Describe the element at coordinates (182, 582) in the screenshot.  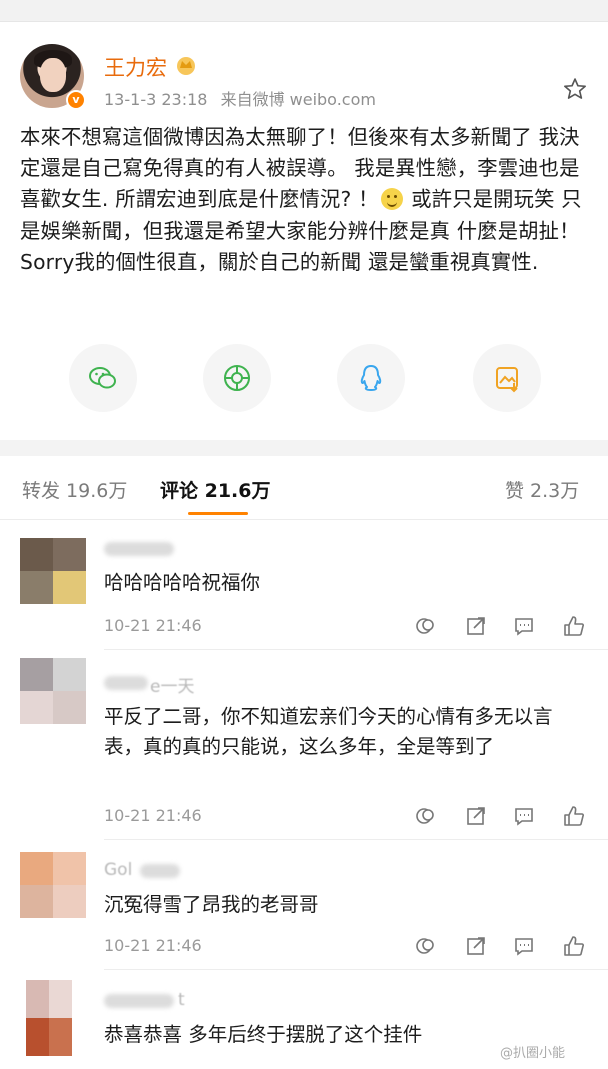
I see `comment-text: 哈哈哈哈哈祝福你` at that location.